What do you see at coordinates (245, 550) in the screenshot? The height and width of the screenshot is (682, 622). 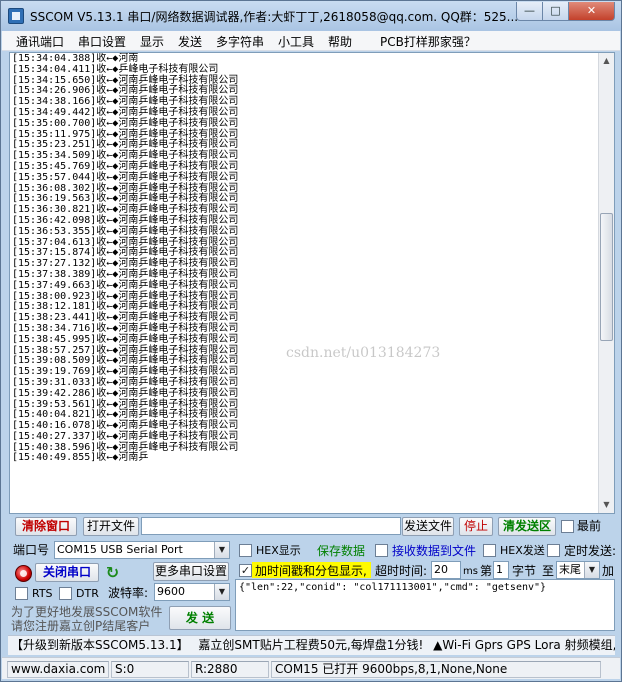 I see `hex-display-checkbox` at bounding box center [245, 550].